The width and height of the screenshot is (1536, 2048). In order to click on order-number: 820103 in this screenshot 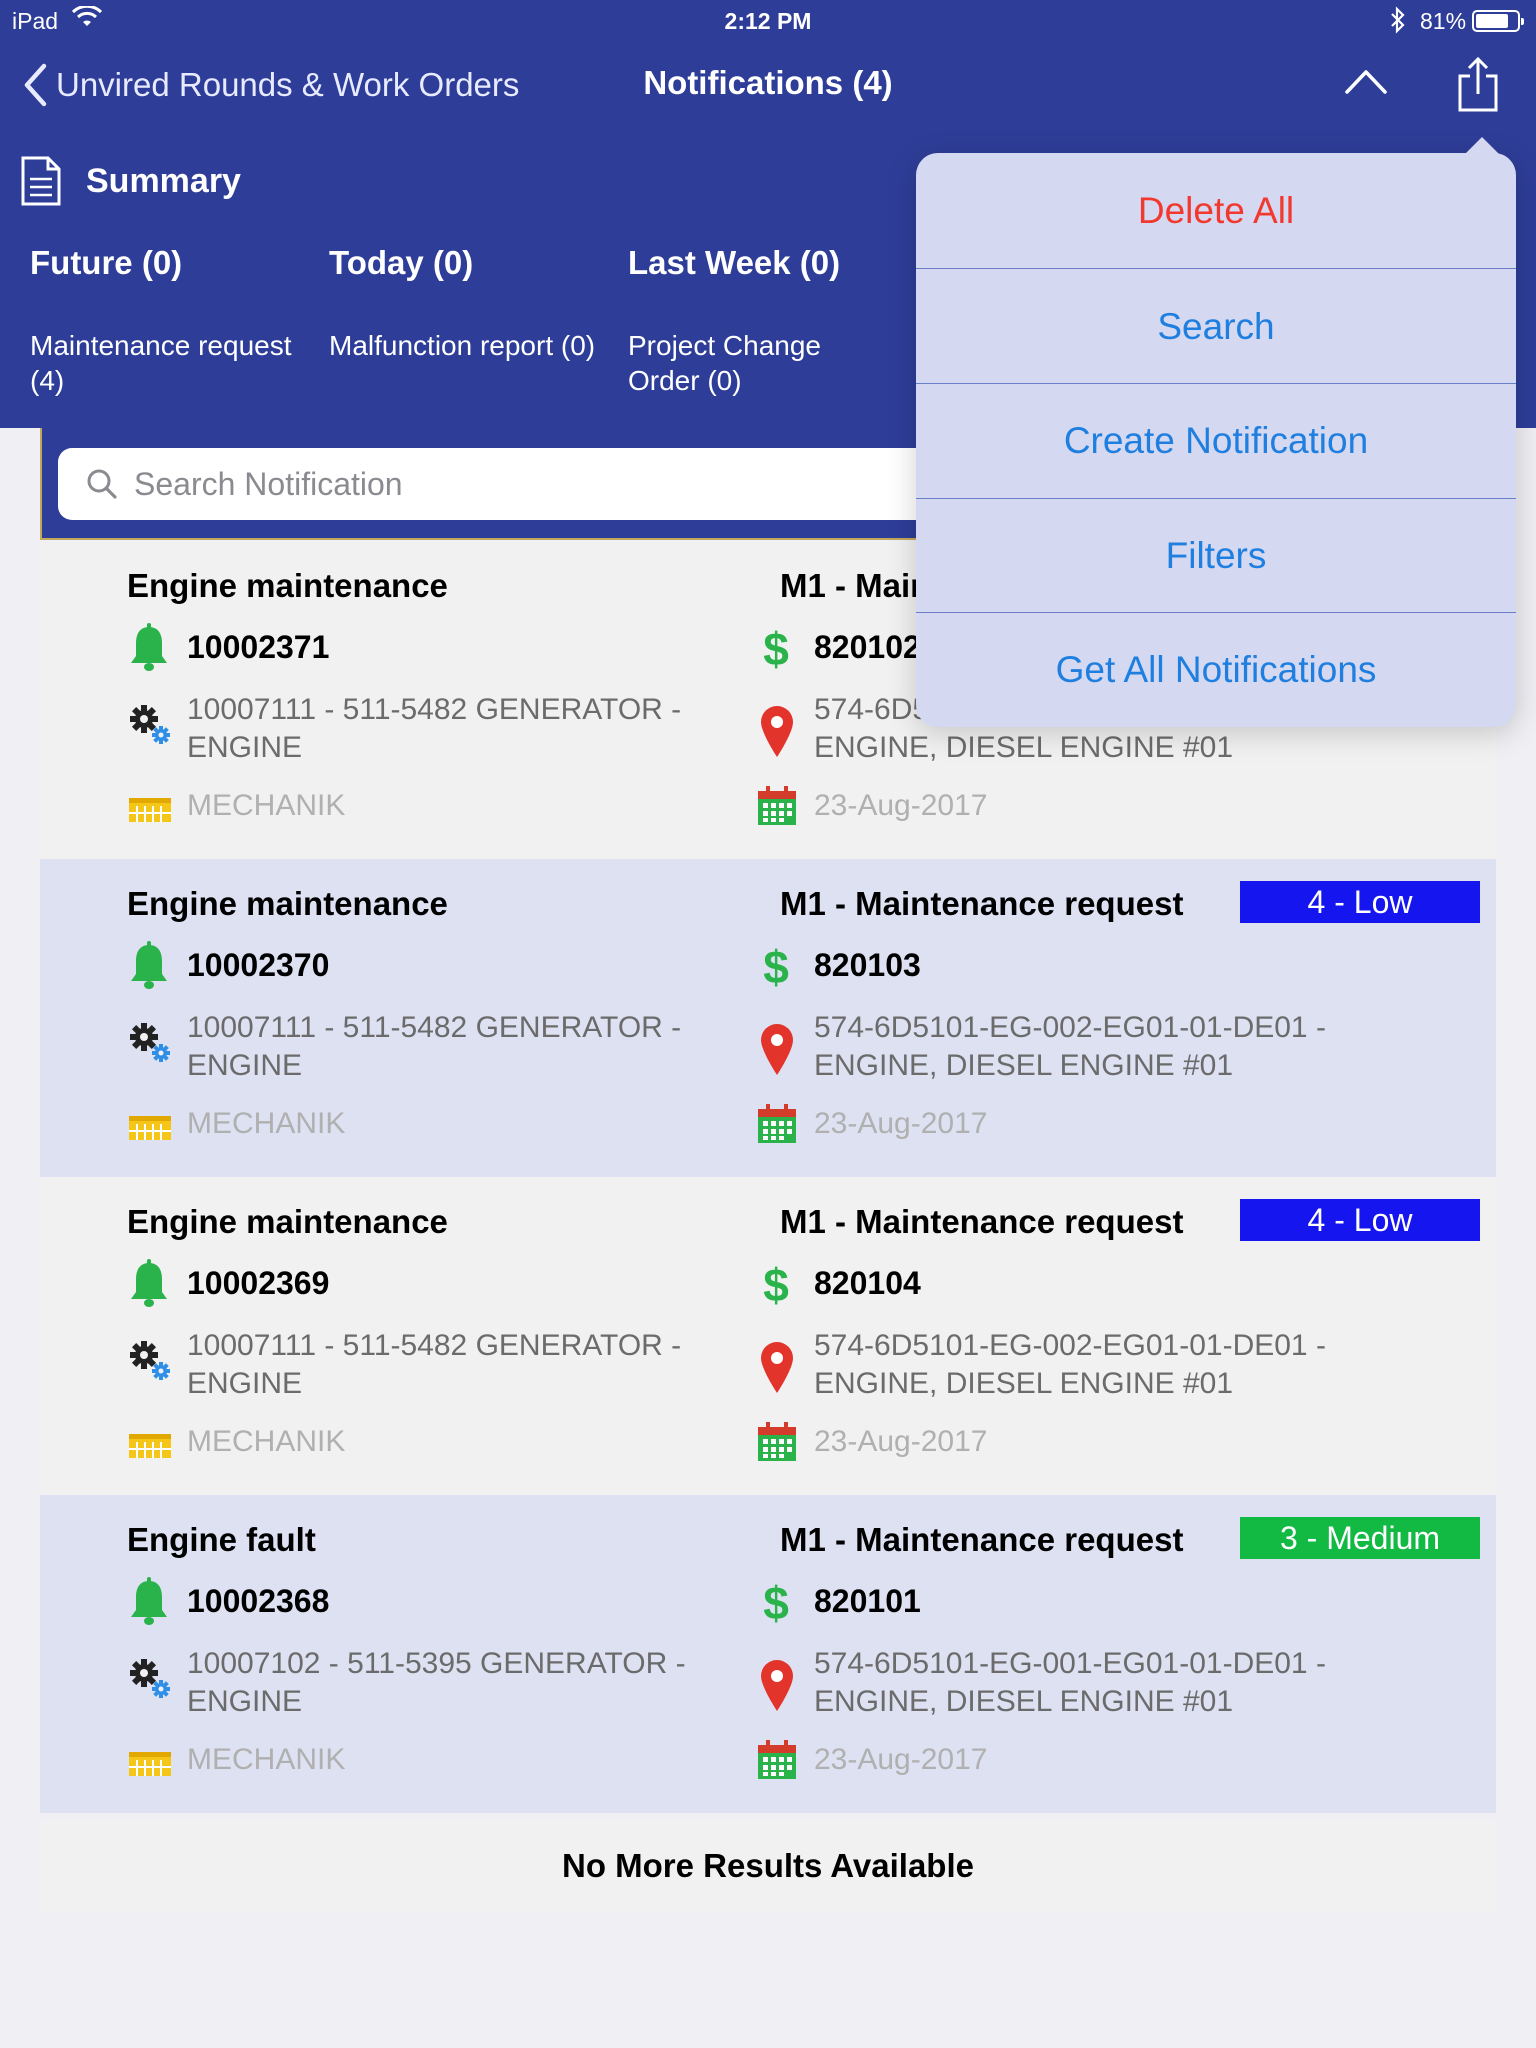, I will do `click(867, 965)`.